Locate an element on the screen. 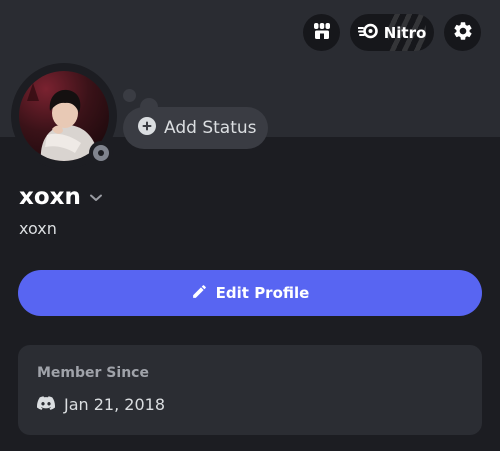  nitro-button: Nitro is located at coordinates (392, 32).